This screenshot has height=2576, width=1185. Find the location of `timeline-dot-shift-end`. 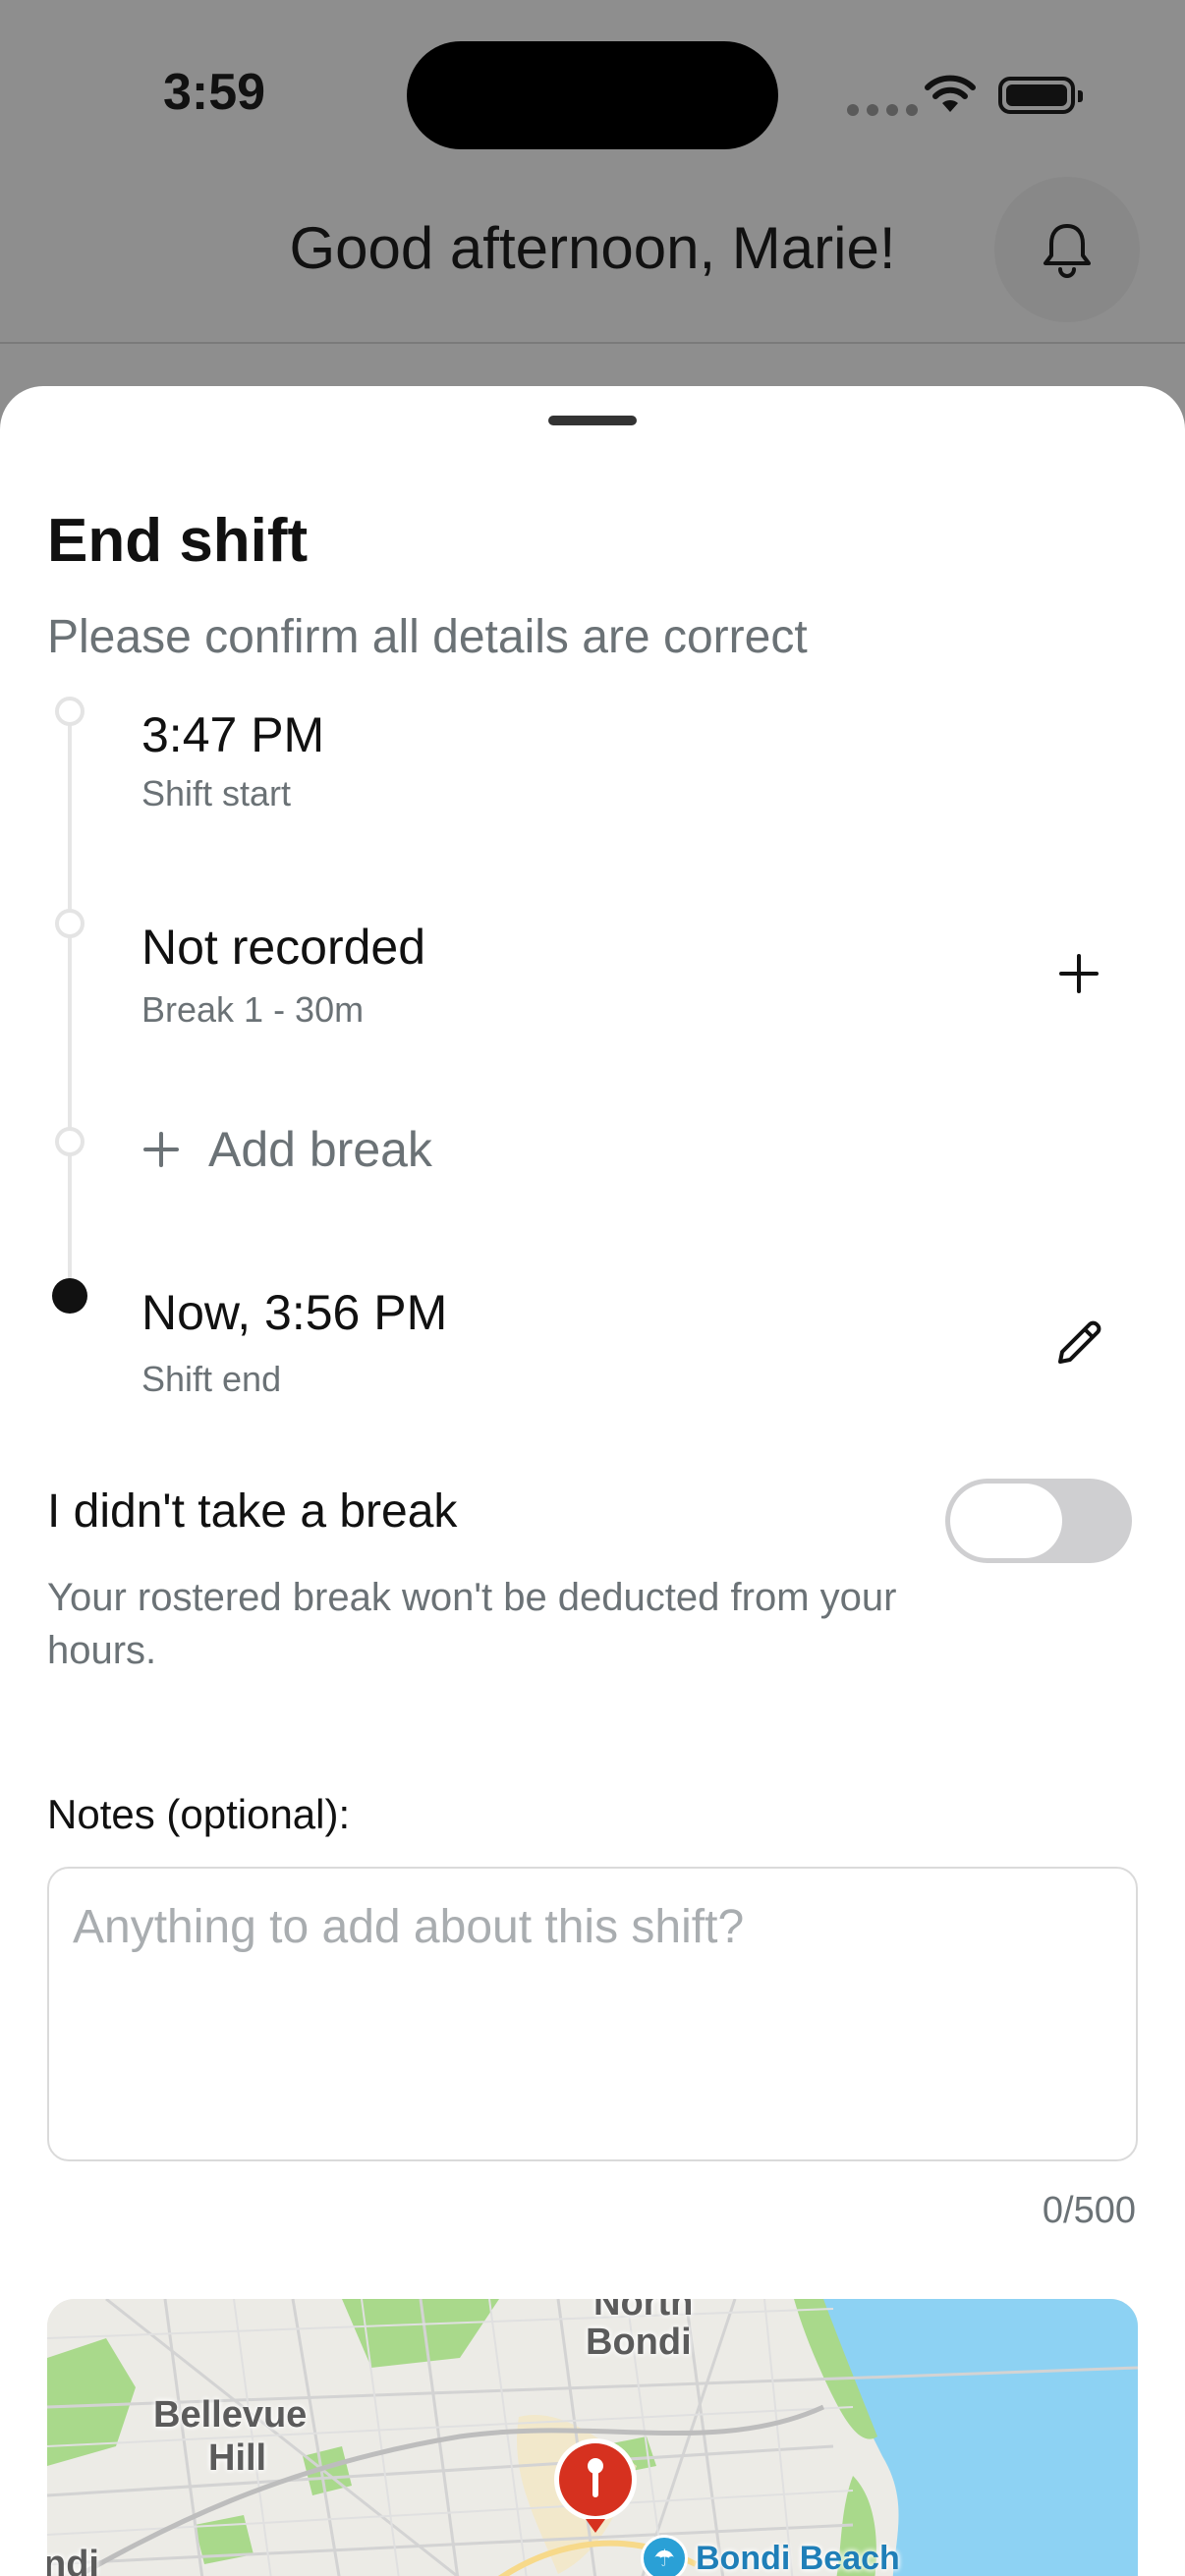

timeline-dot-shift-end is located at coordinates (69, 1296).